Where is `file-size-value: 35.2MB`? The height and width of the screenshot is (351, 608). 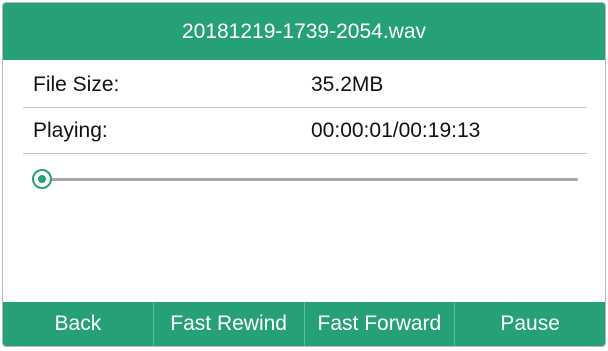
file-size-value: 35.2MB is located at coordinates (347, 84).